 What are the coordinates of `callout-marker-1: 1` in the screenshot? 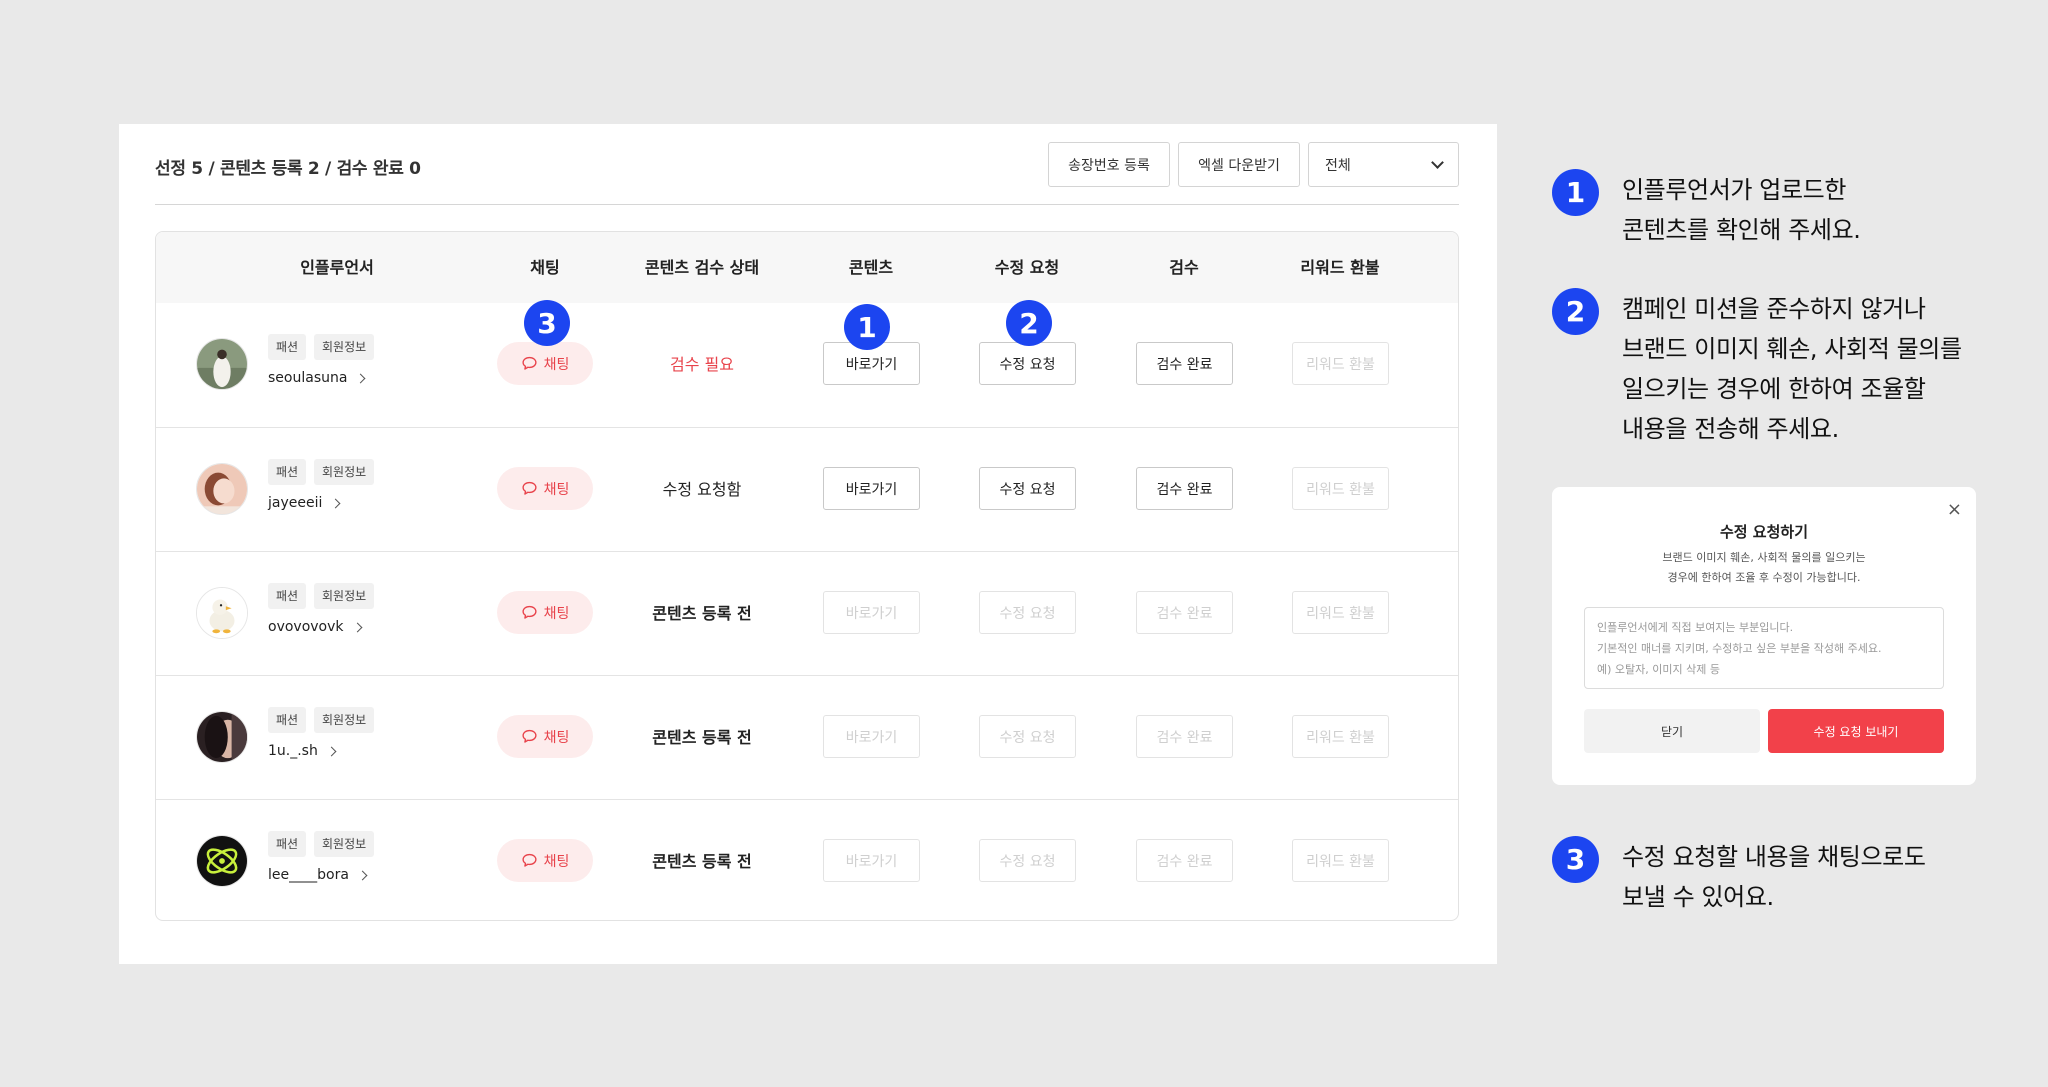 It's located at (867, 327).